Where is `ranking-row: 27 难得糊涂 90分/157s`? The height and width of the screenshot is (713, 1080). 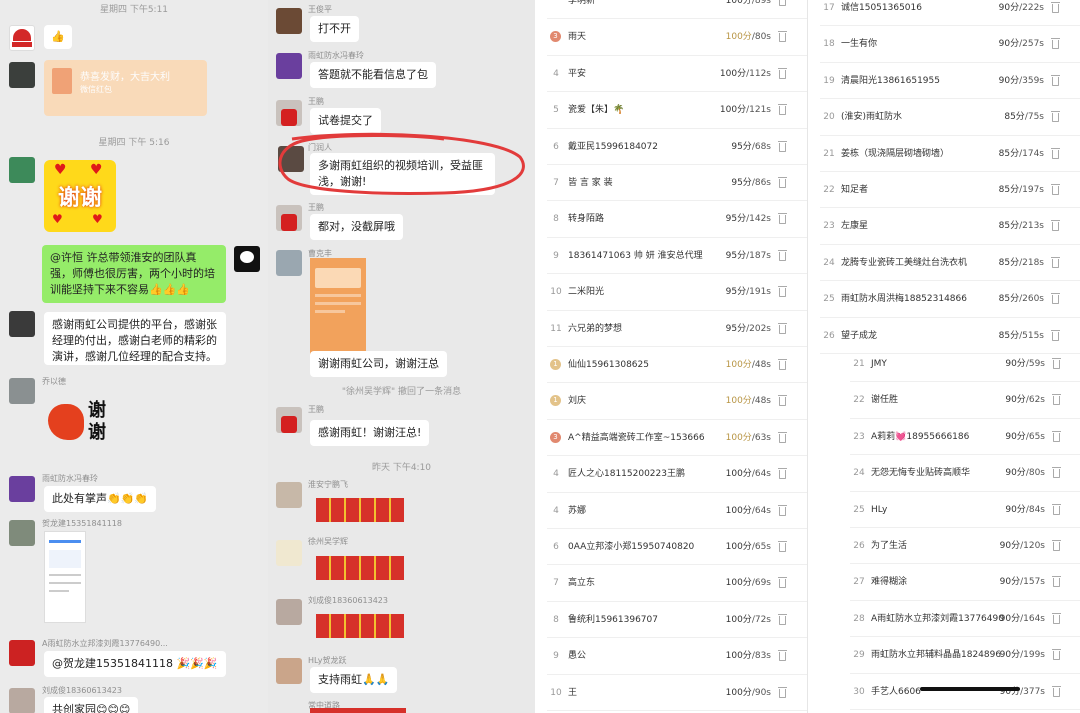
ranking-row: 27 难得糊涂 90分/157s is located at coordinates (959, 582).